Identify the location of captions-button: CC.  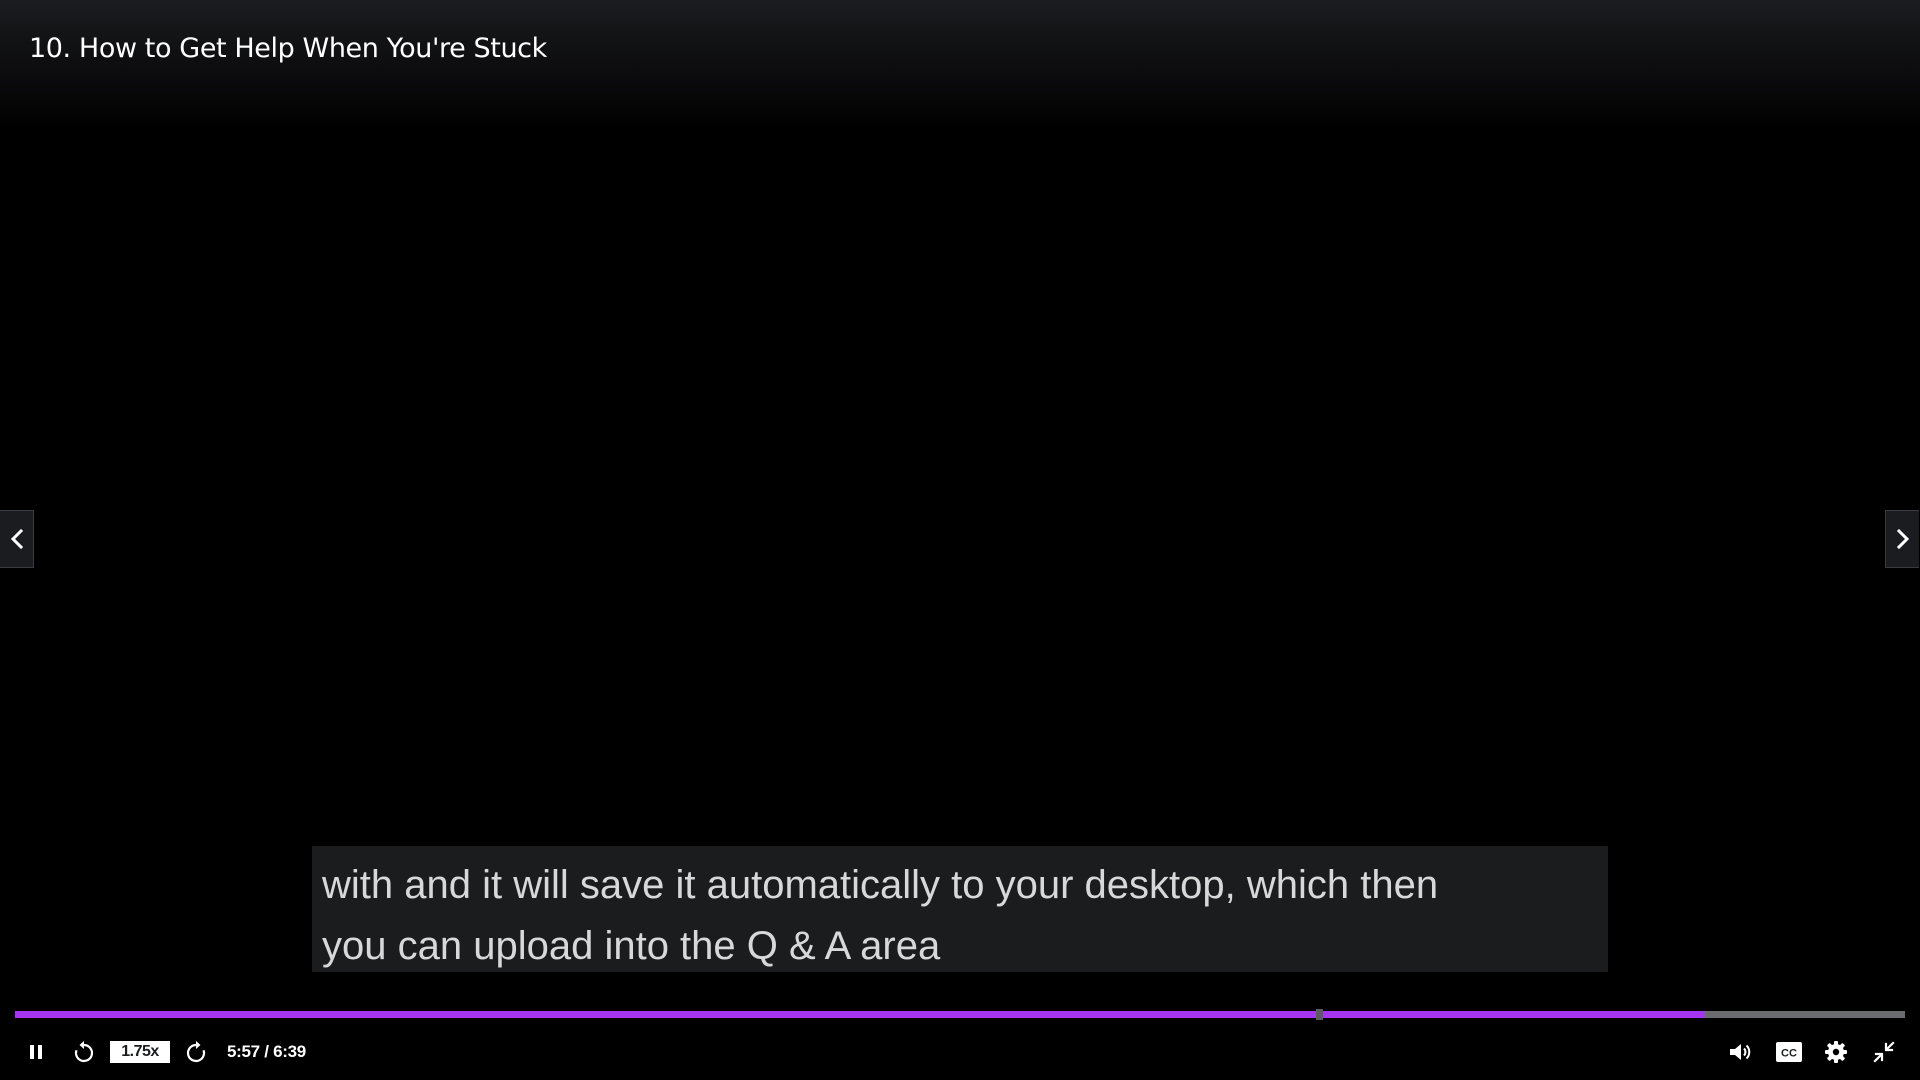
(1789, 1052).